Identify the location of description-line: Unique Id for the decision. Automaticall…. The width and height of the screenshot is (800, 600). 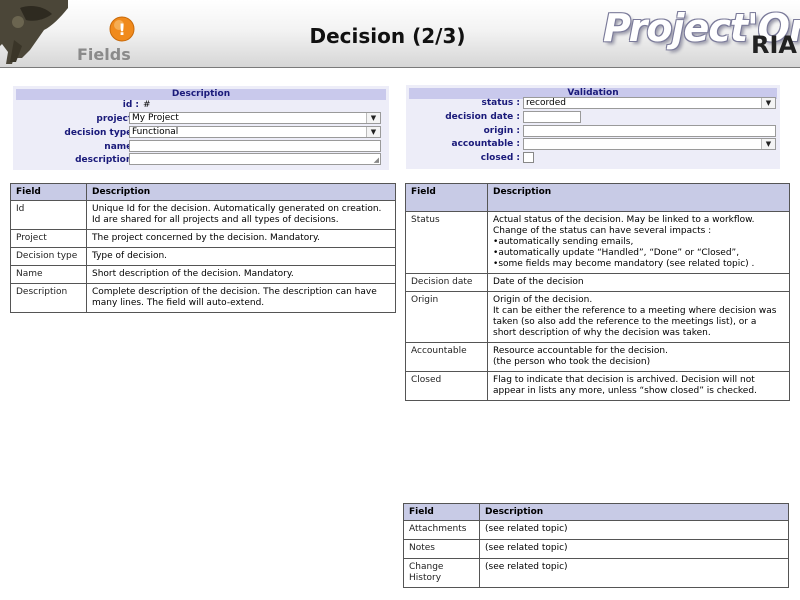
(237, 209).